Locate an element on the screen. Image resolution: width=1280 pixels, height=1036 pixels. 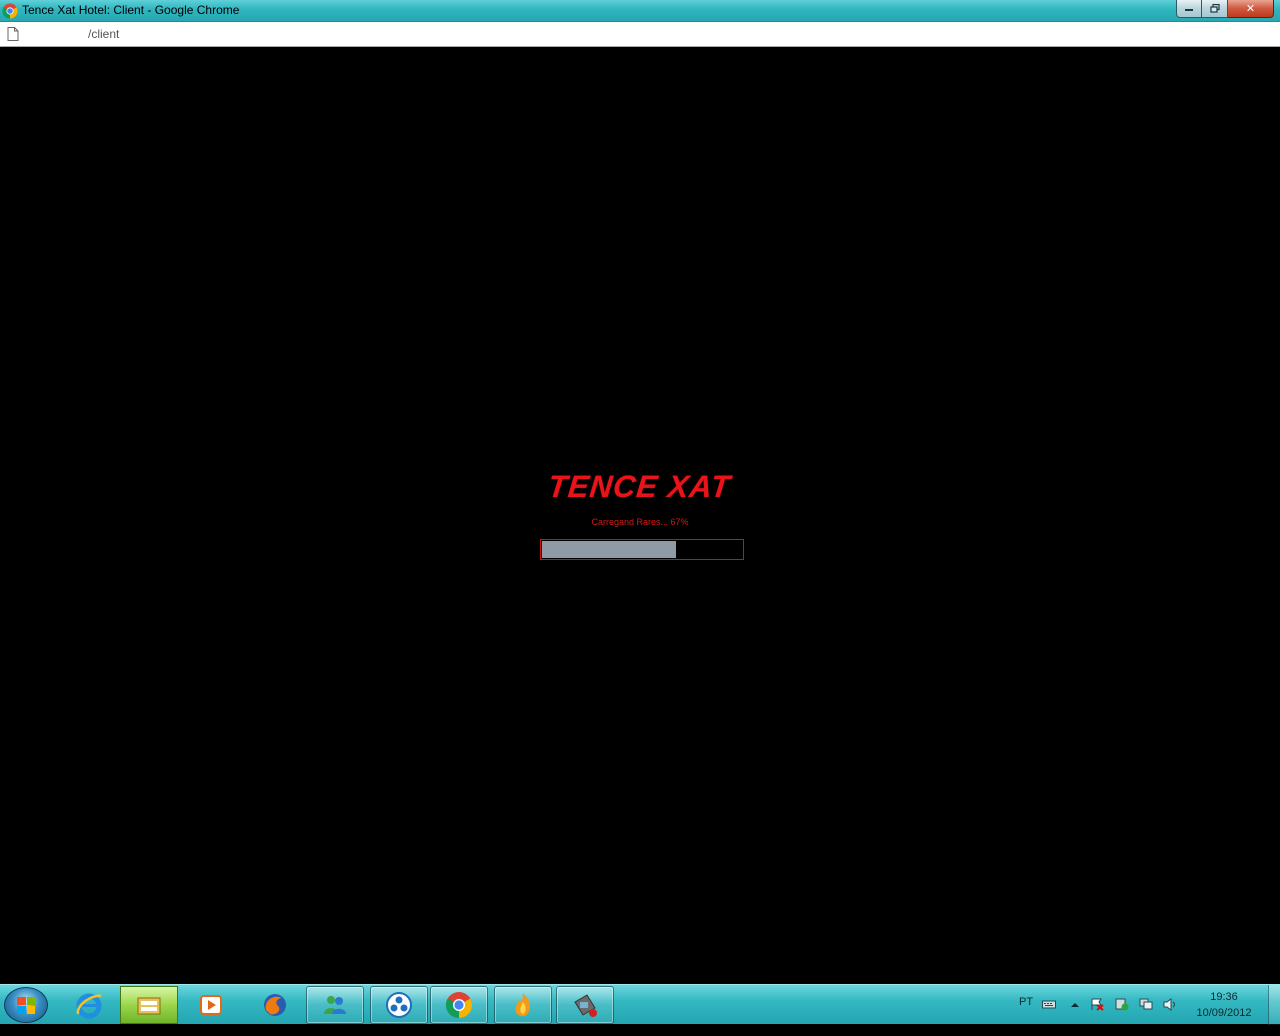
close-icon: ✕ is located at coordinates (1250, 8).